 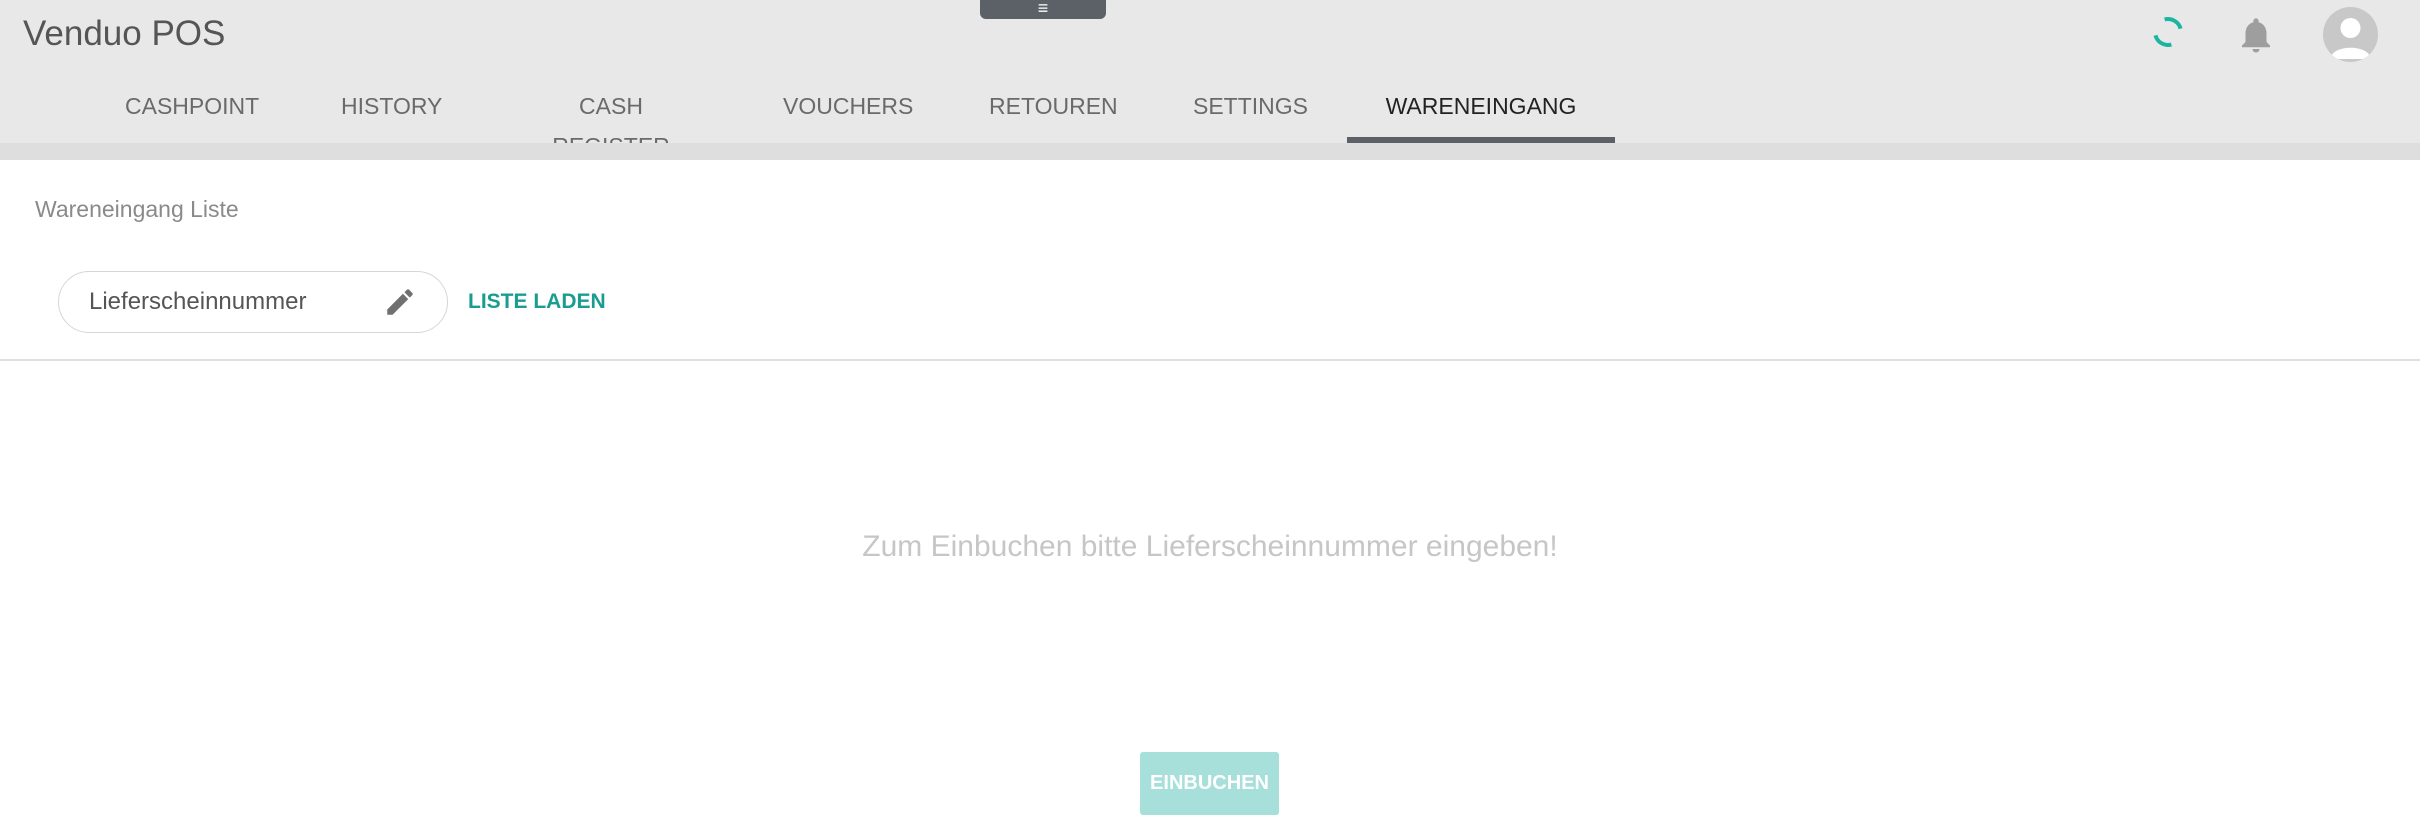 What do you see at coordinates (137, 209) in the screenshot?
I see `section-title: Wareneingang Liste` at bounding box center [137, 209].